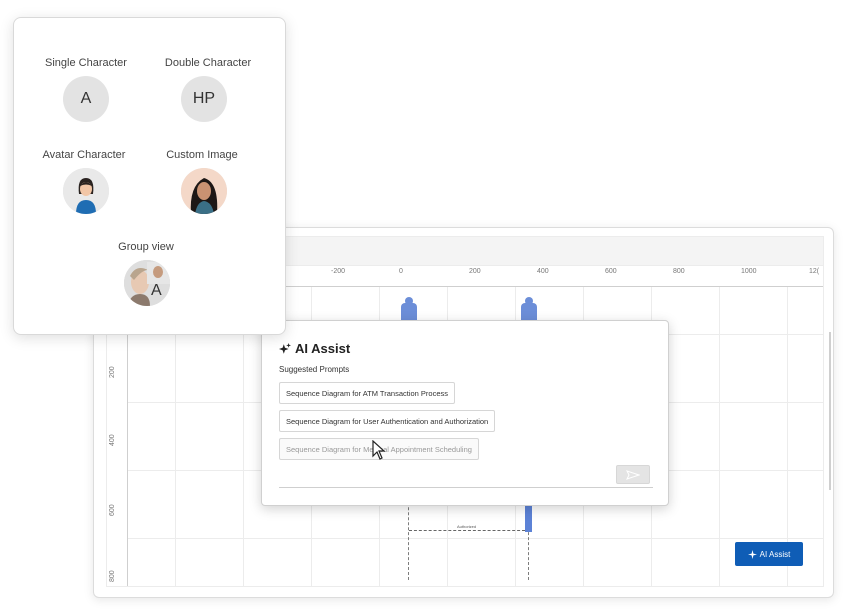 Image resolution: width=850 pixels, height=614 pixels. I want to click on avatar-character-label: Avatar Character, so click(84, 155).